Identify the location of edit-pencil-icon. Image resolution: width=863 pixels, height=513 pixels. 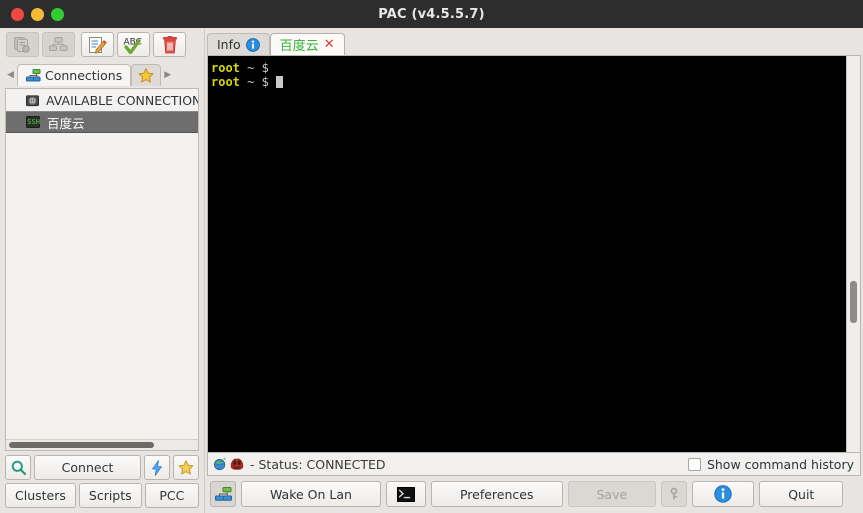
(98, 45).